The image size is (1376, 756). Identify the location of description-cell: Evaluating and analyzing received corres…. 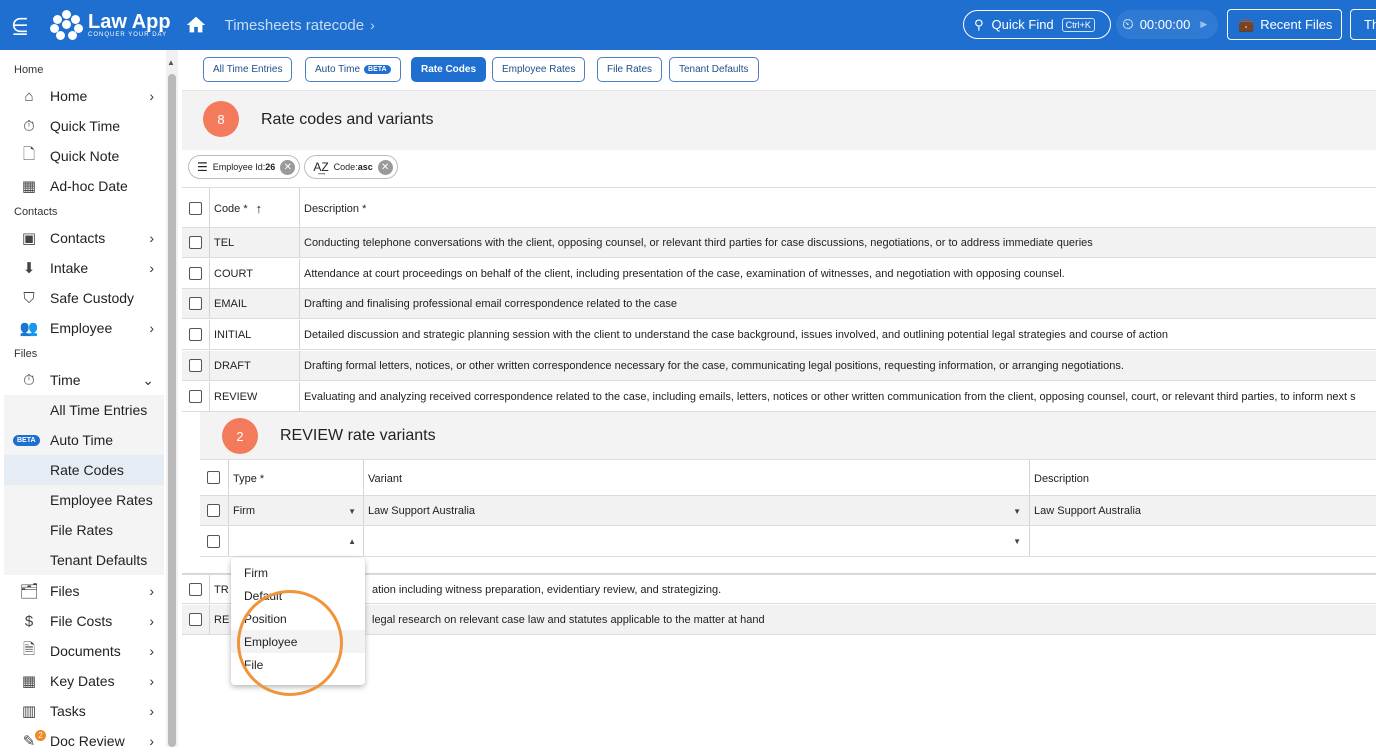
(840, 397).